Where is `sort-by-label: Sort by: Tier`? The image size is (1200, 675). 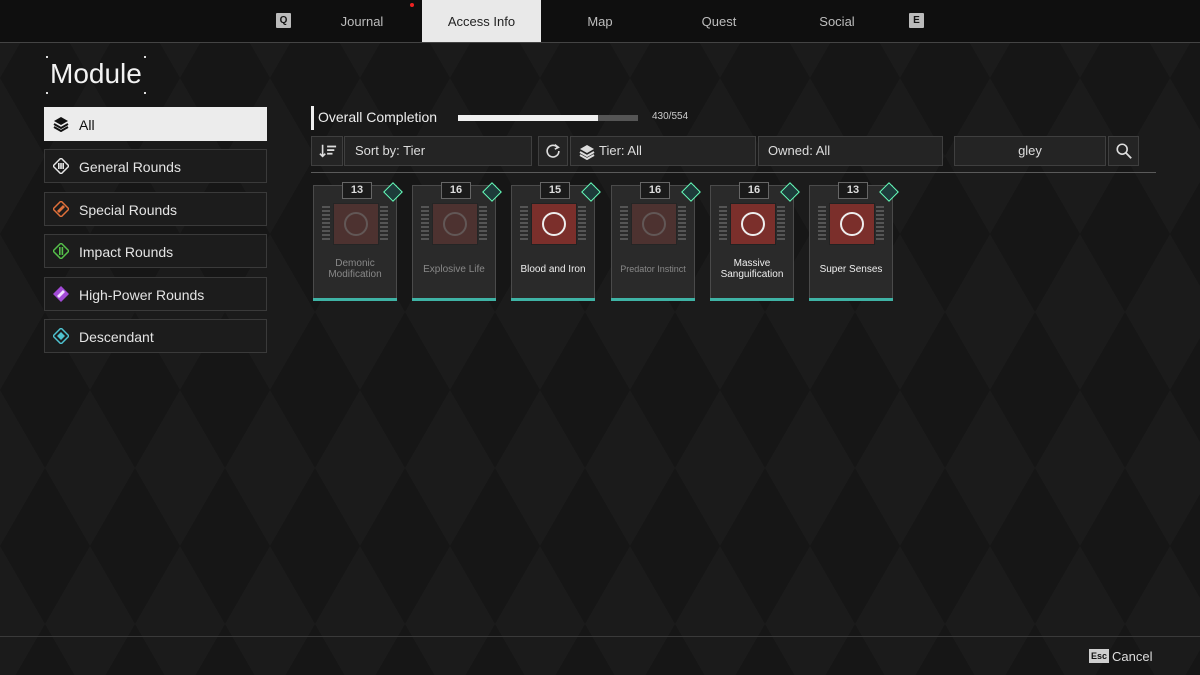
sort-by-label: Sort by: Tier is located at coordinates (390, 150).